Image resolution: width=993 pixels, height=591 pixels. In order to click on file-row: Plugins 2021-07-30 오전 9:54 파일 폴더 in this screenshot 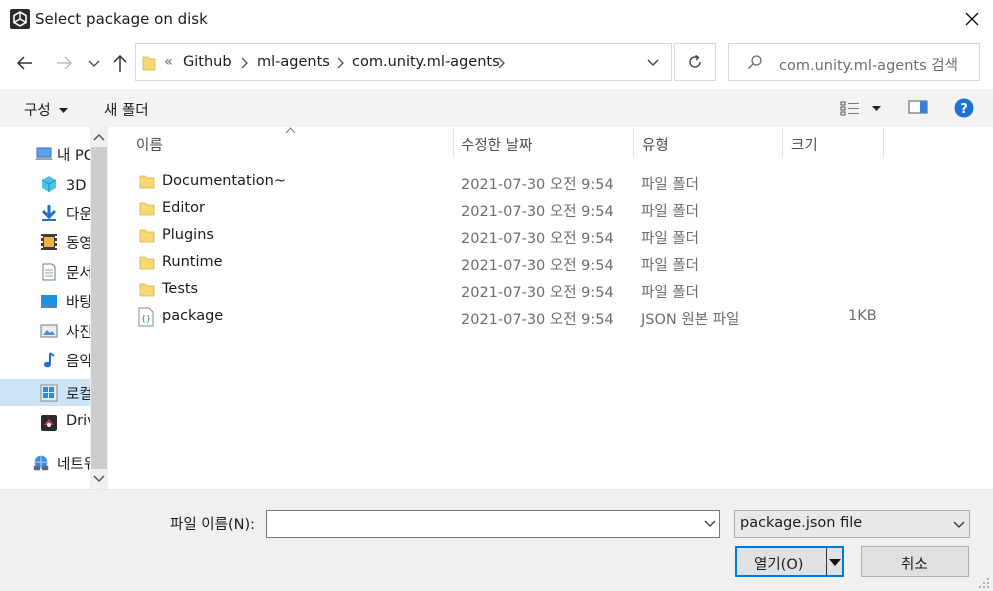, I will do `click(508, 236)`.